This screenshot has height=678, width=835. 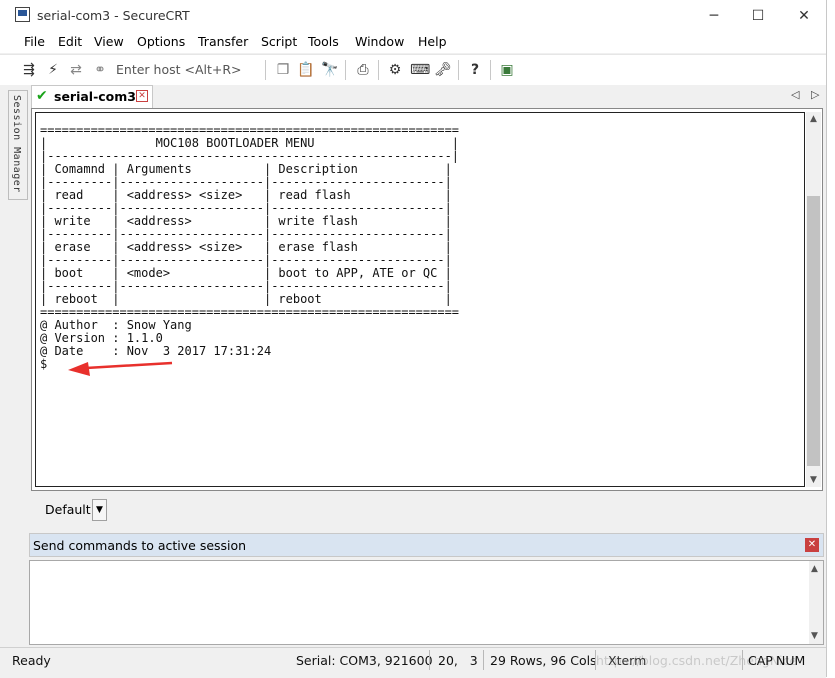 What do you see at coordinates (443, 70) in the screenshot?
I see `key-icon: 🗝` at bounding box center [443, 70].